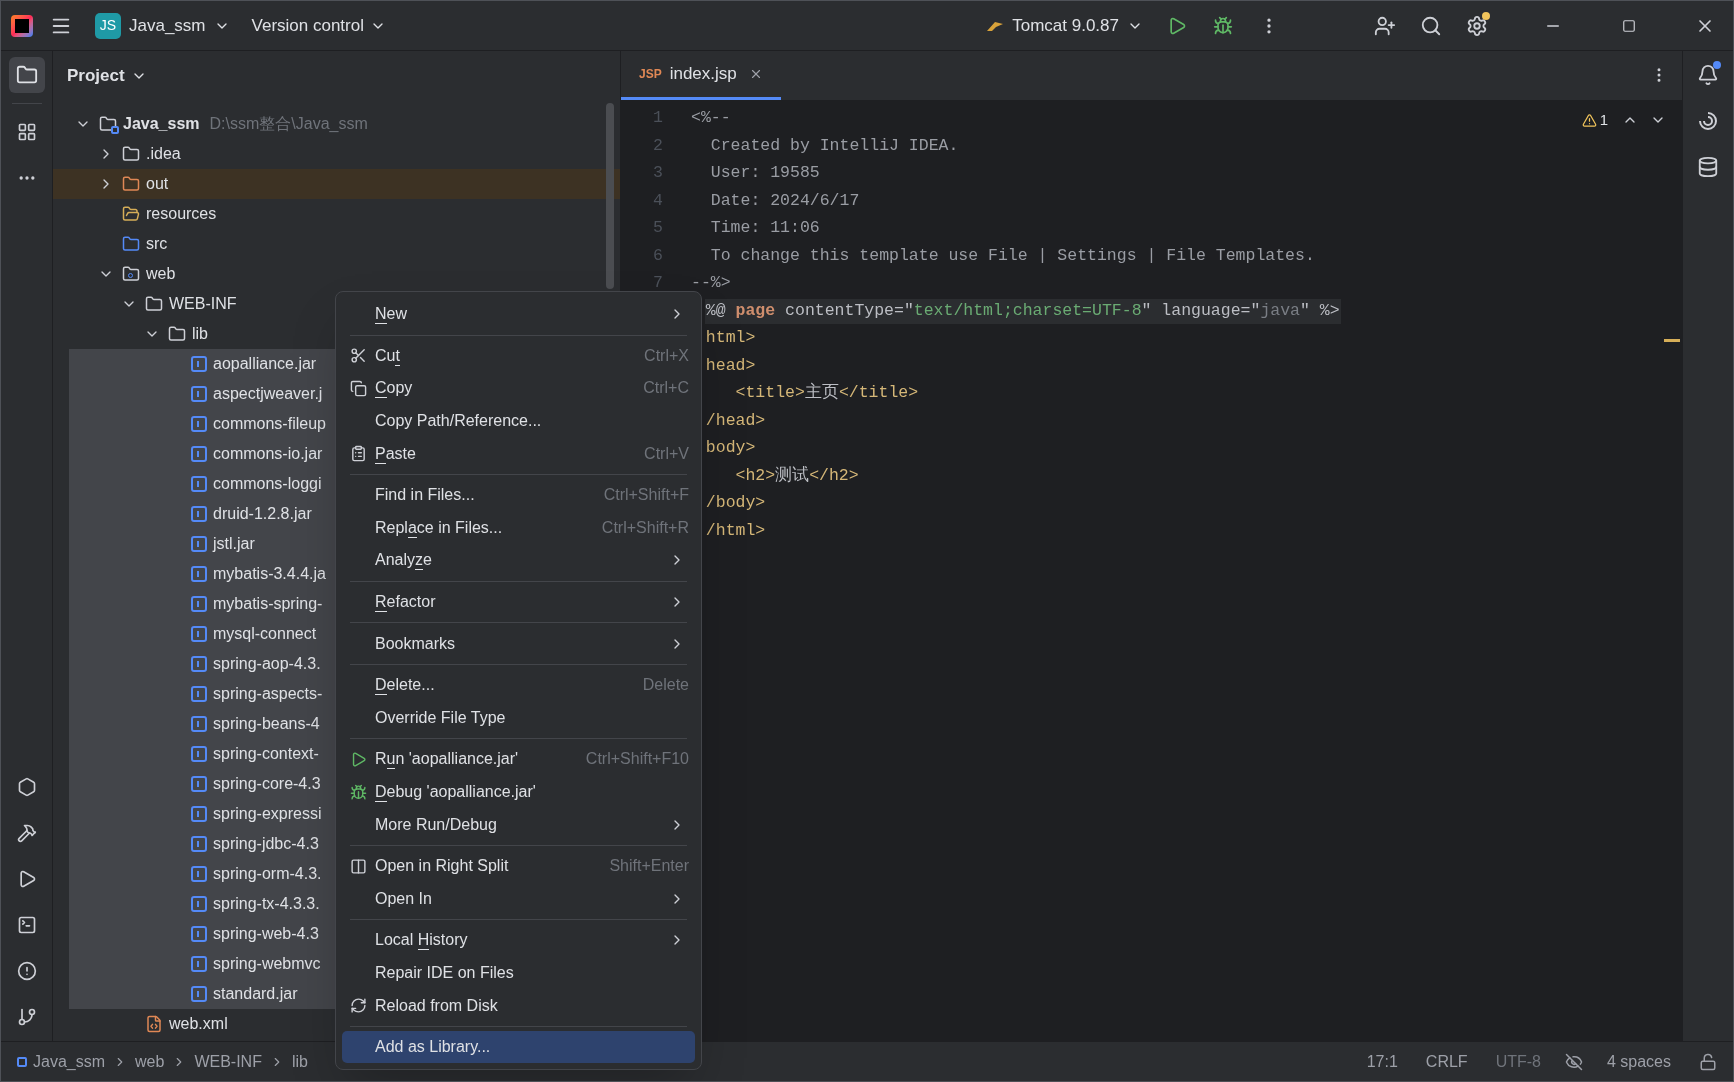 The image size is (1734, 1082). Describe the element at coordinates (267, 874) in the screenshot. I see `tree-label: spring-orm-4.3.` at that location.